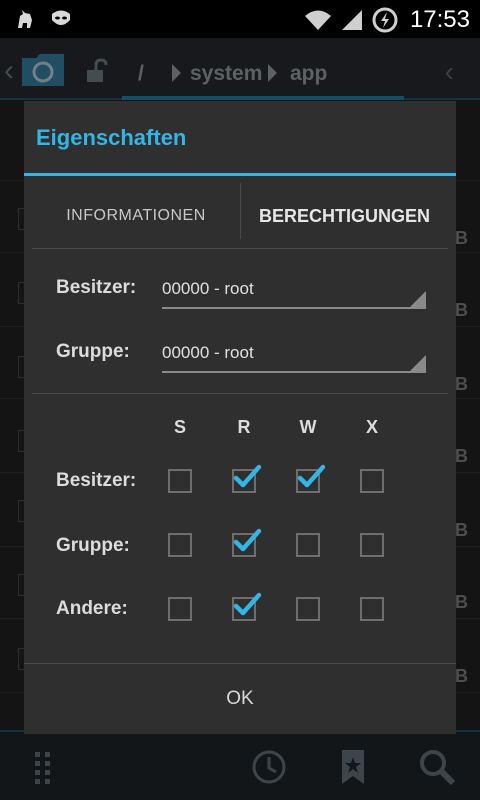 The height and width of the screenshot is (800, 480). What do you see at coordinates (92, 608) in the screenshot?
I see `perm-row-label-andere: Andere:` at bounding box center [92, 608].